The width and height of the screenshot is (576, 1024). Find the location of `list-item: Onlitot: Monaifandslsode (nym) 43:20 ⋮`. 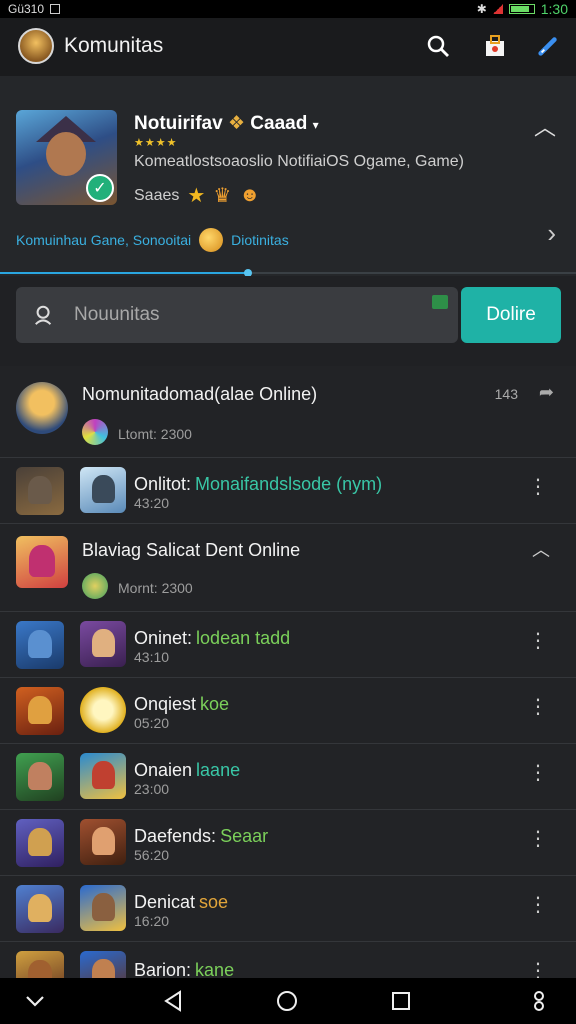

list-item: Onlitot: Monaifandslsode (nym) 43:20 ⋮ is located at coordinates (288, 491).